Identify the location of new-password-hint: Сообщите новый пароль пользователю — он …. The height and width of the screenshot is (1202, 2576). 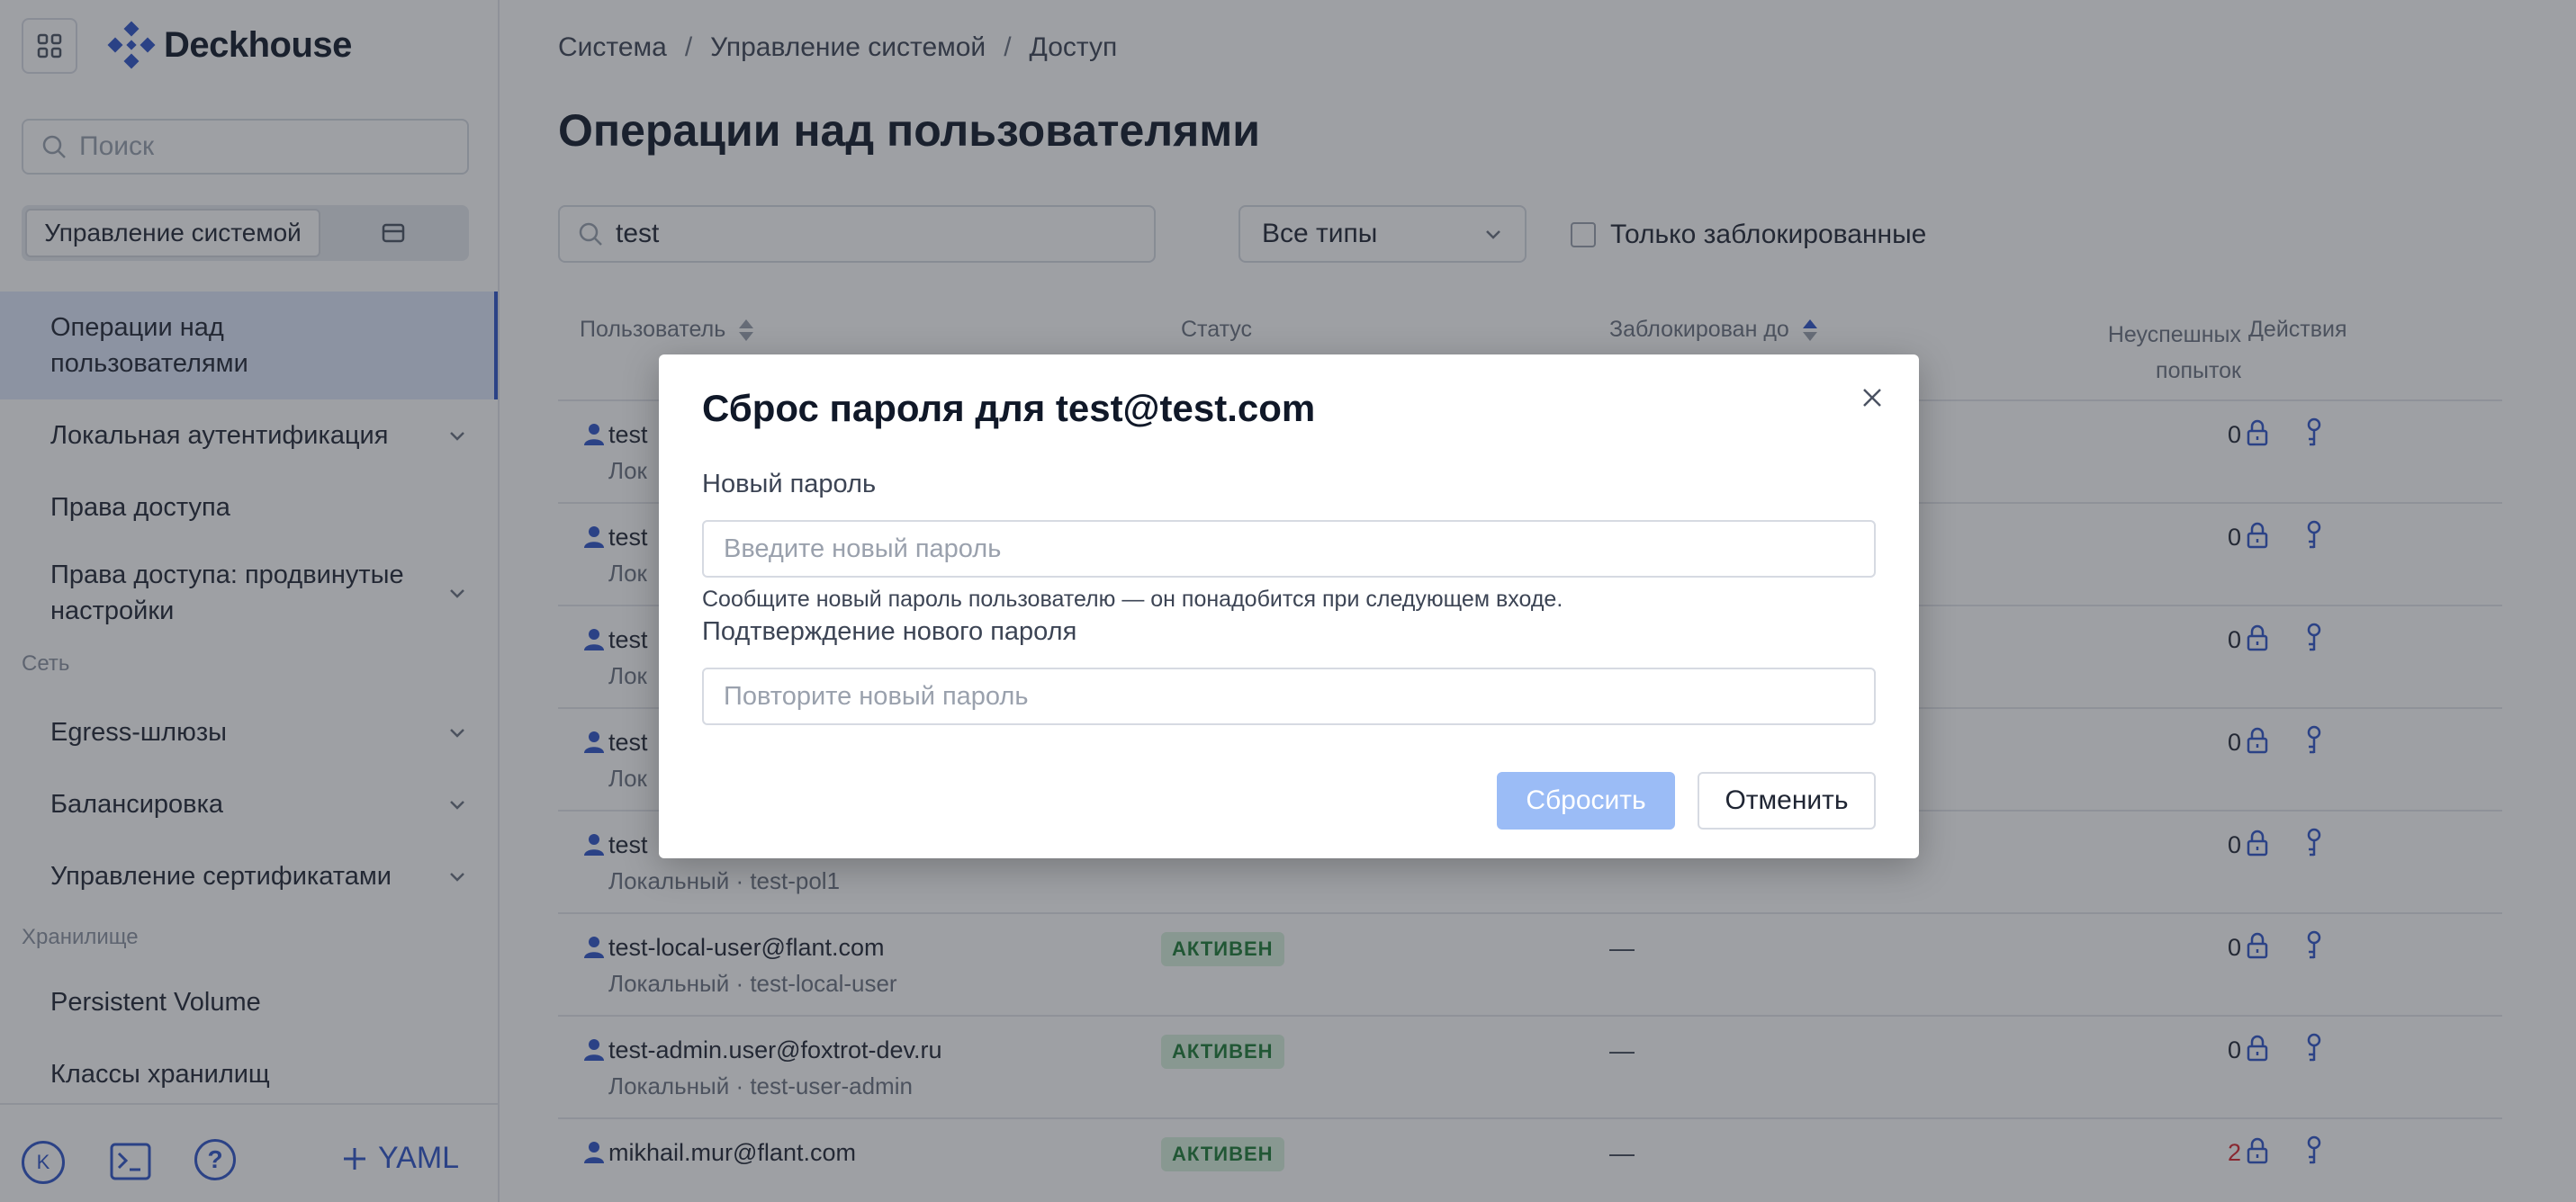
(1132, 599).